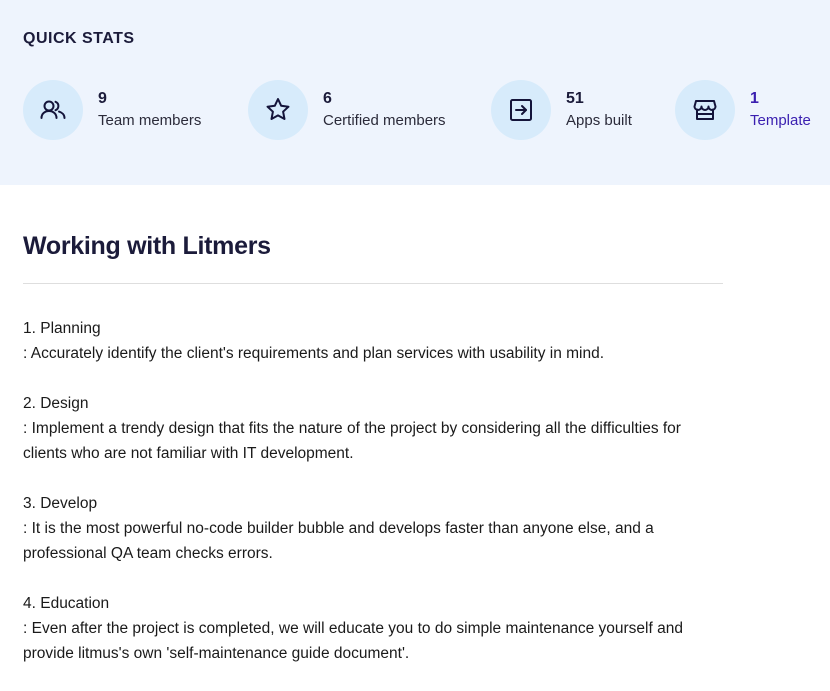  What do you see at coordinates (60, 503) in the screenshot?
I see `step-heading: 3. Develop` at bounding box center [60, 503].